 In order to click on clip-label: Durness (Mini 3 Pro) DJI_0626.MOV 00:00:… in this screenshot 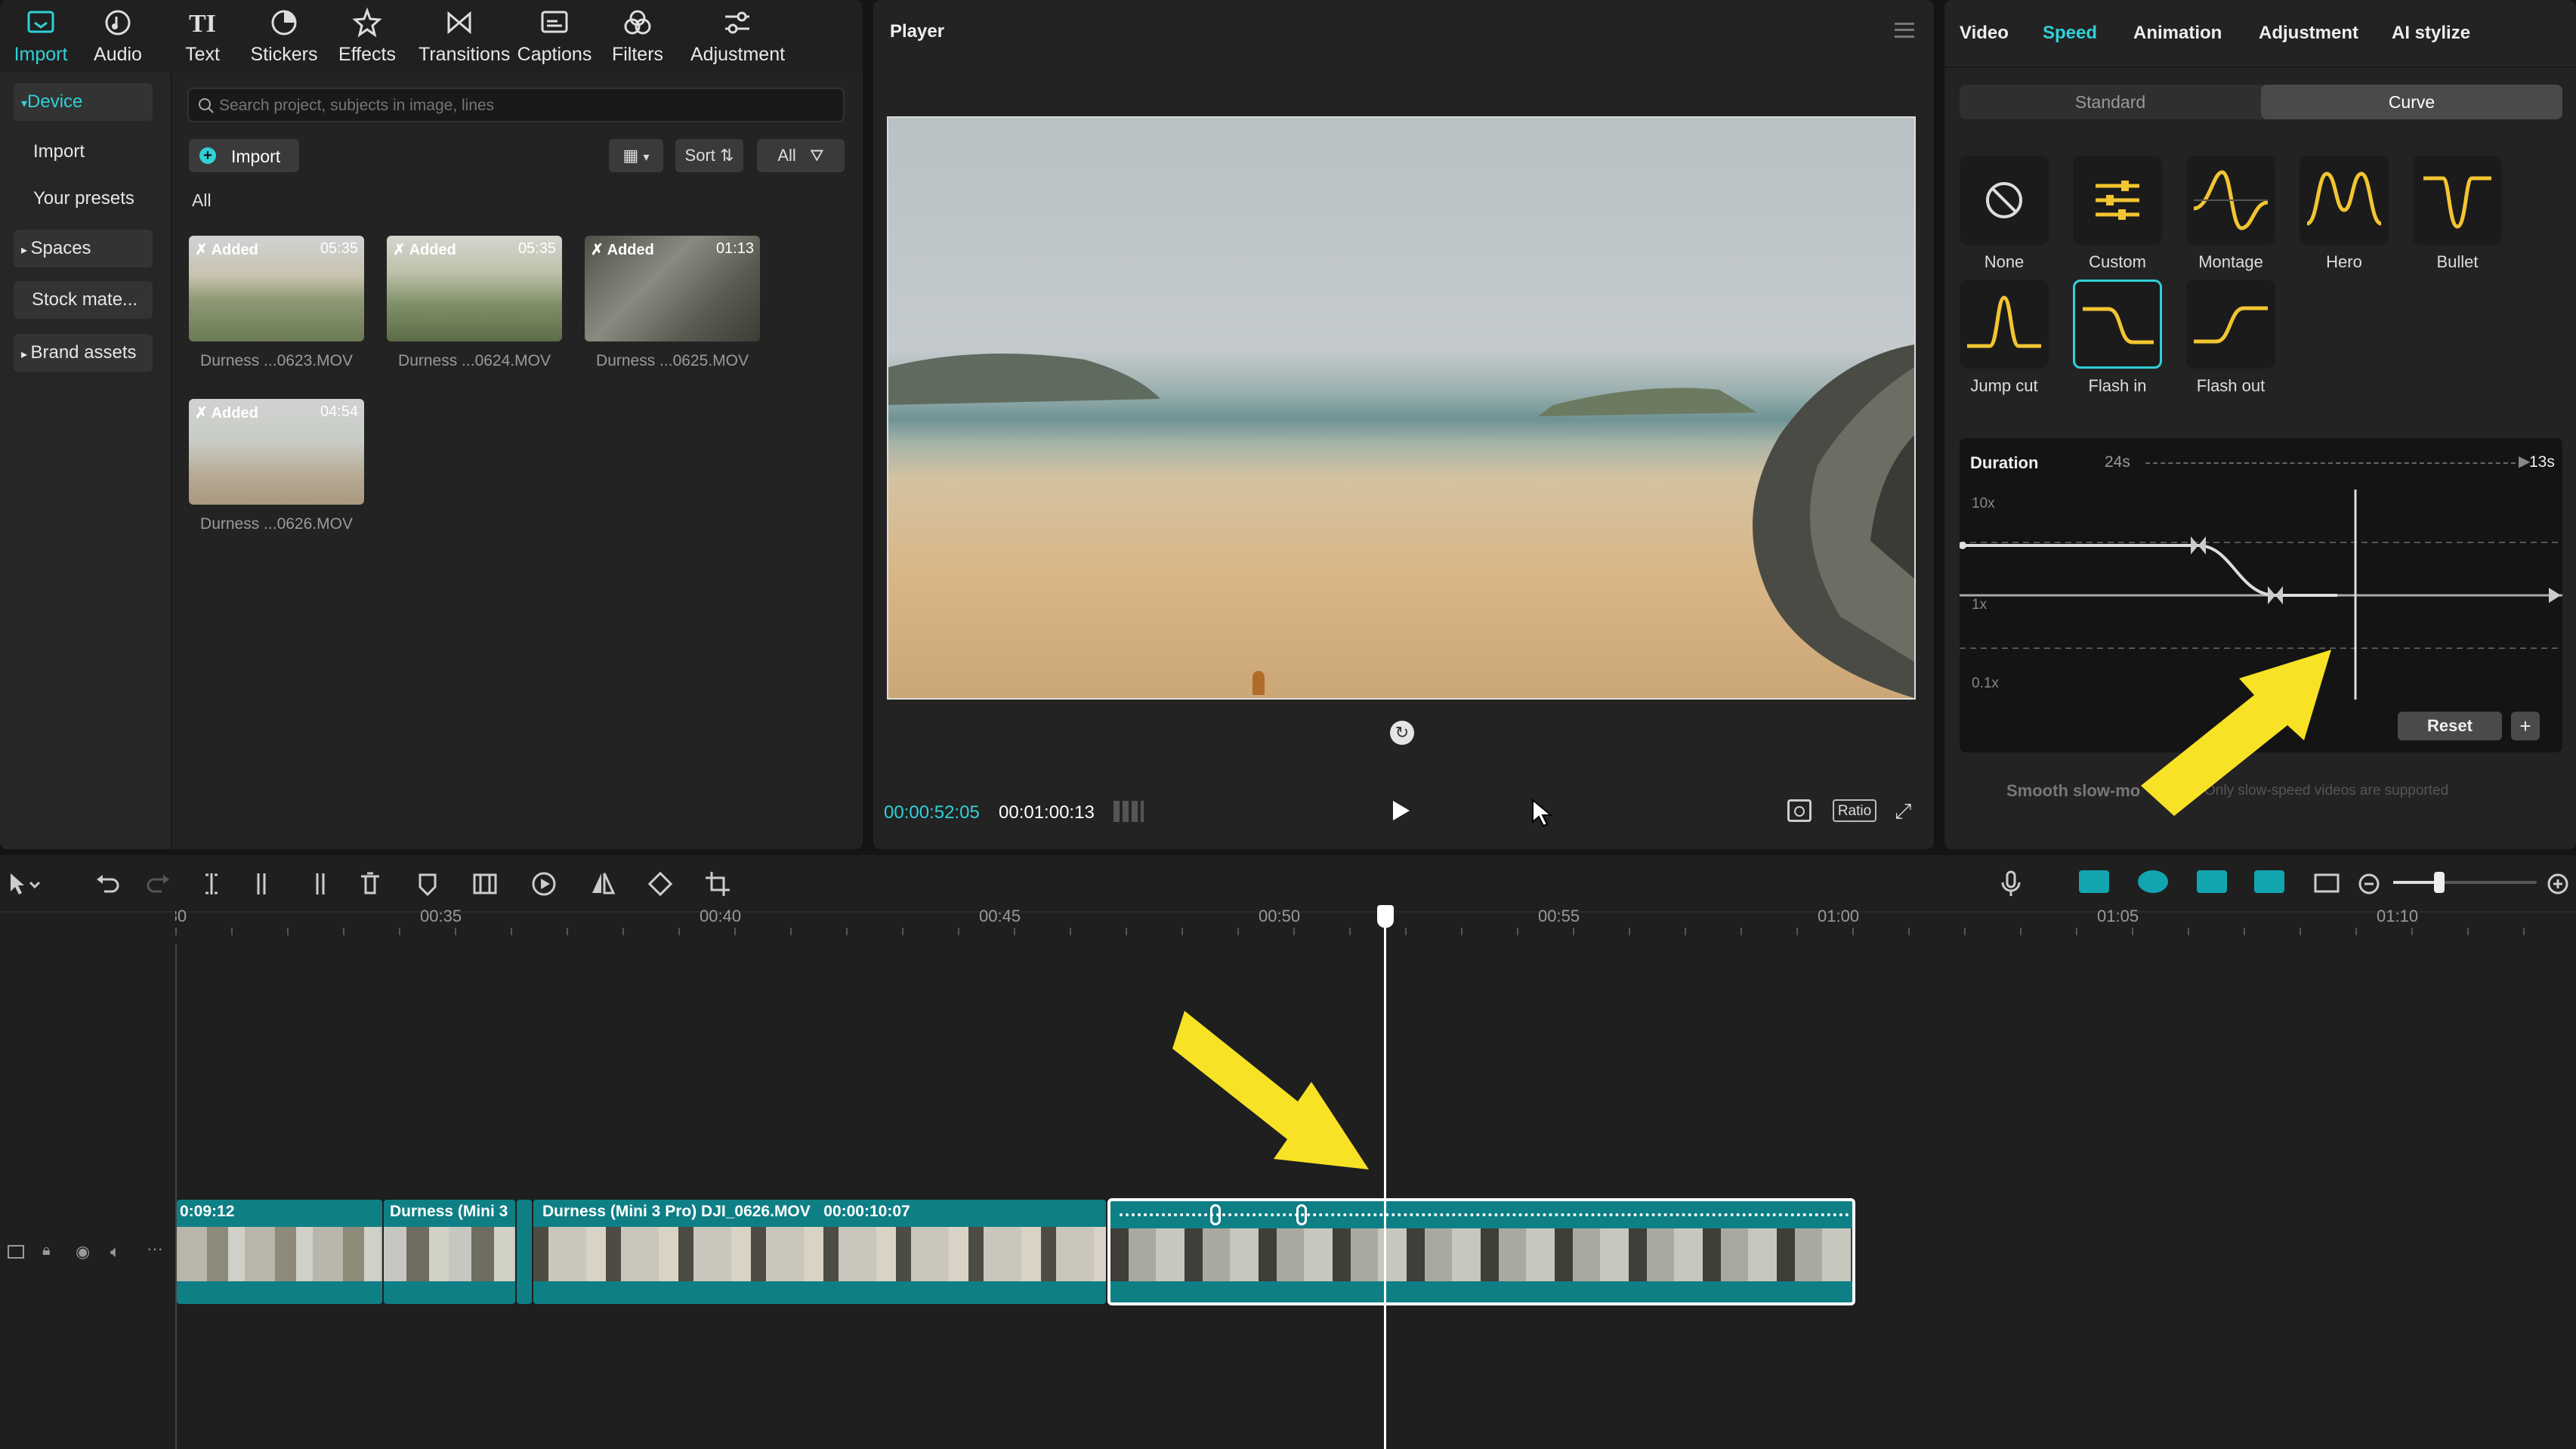, I will do `click(726, 1212)`.